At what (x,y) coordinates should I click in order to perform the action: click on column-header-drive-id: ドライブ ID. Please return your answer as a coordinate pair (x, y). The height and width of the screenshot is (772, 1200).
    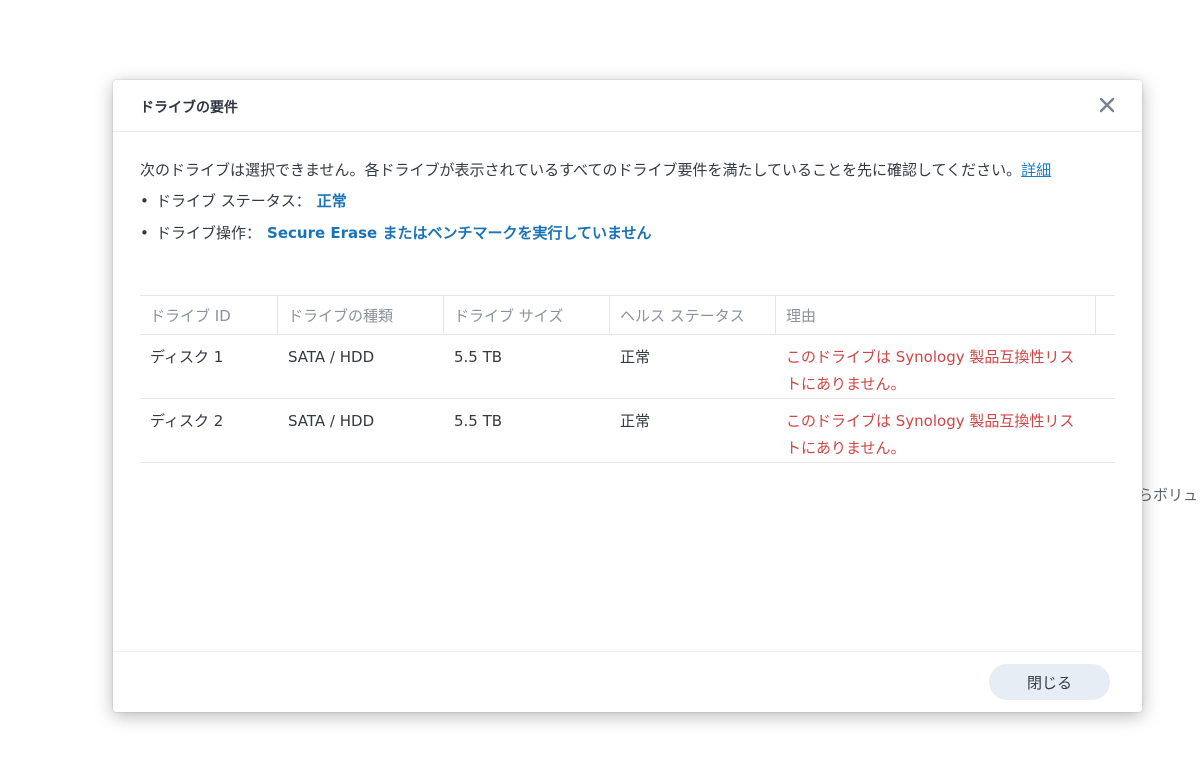
    Looking at the image, I should click on (209, 315).